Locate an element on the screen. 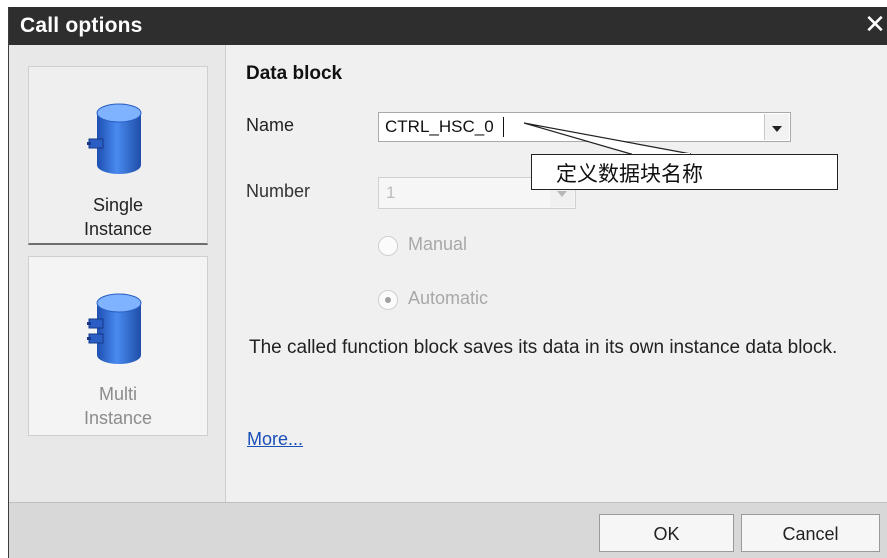 This screenshot has height=558, width=887. dialog-title: Call options is located at coordinates (81, 25).